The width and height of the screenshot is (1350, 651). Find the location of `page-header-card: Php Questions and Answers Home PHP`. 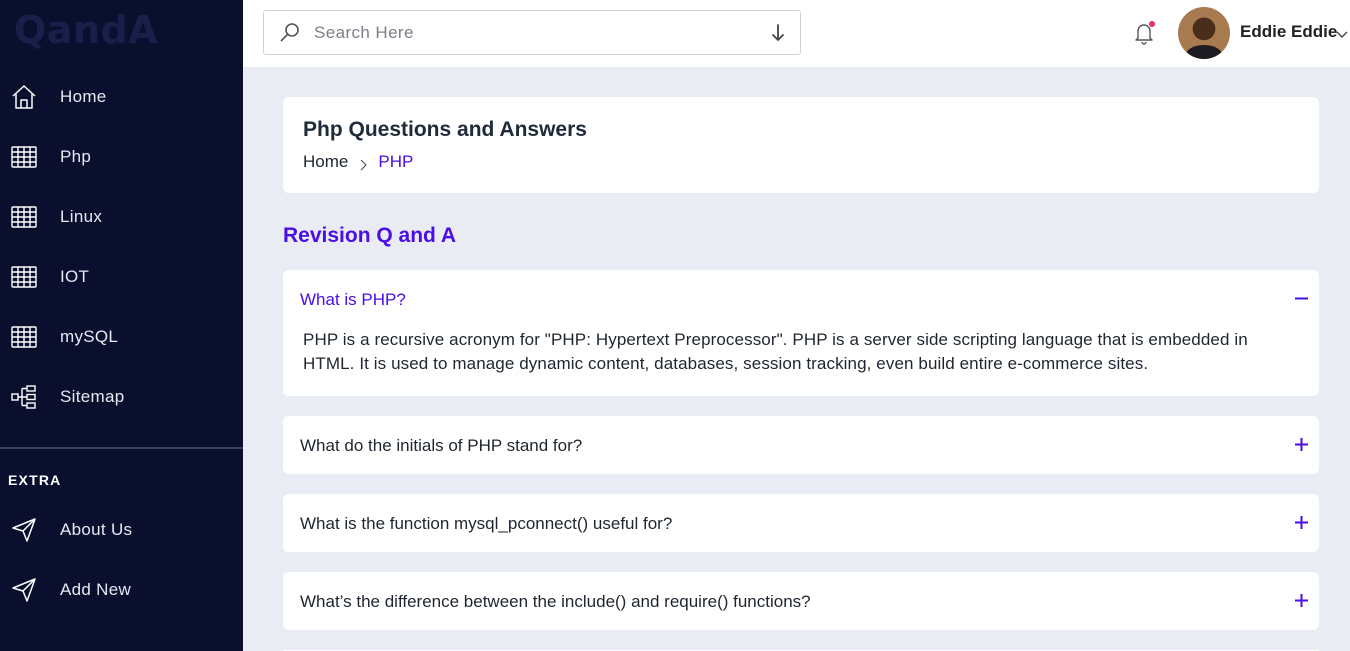

page-header-card: Php Questions and Answers Home PHP is located at coordinates (801, 145).